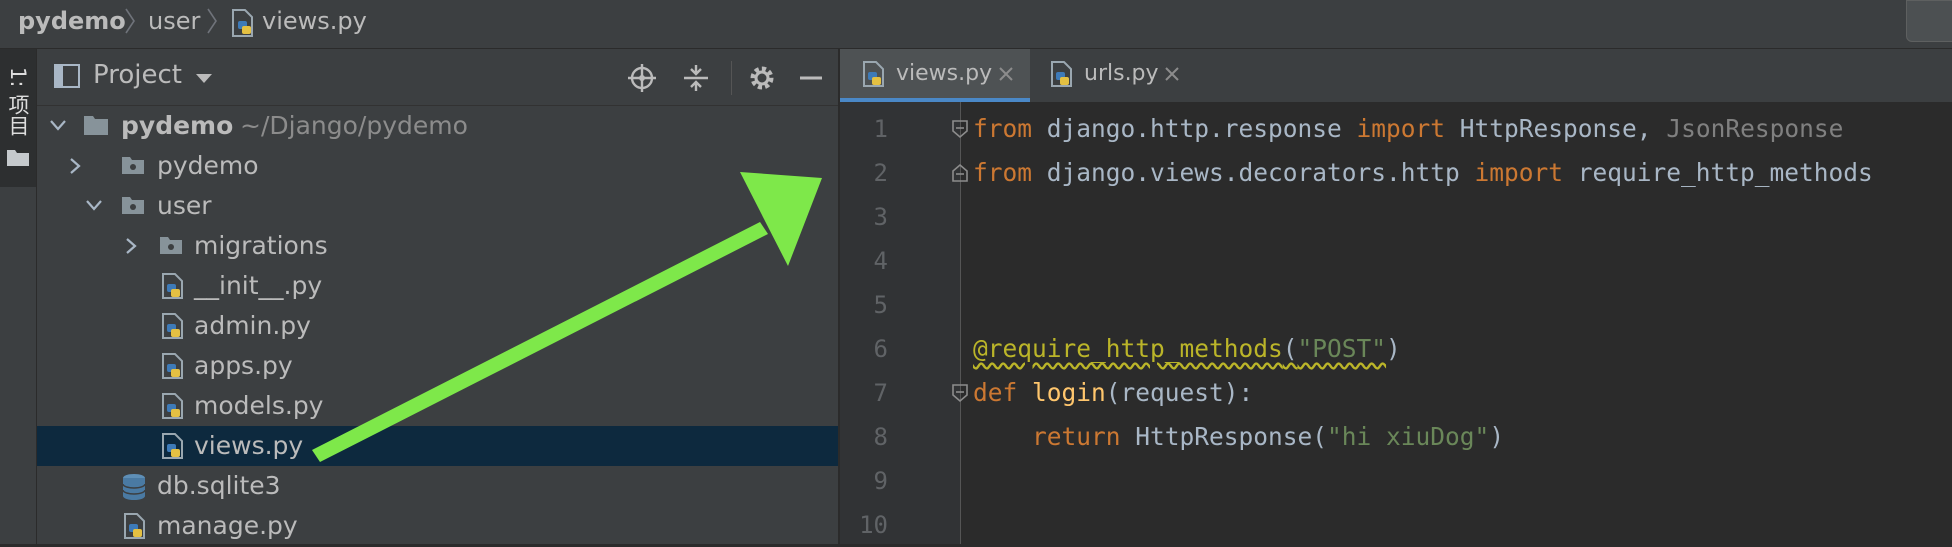  Describe the element at coordinates (249, 445) in the screenshot. I see `tree-item-label: views.py` at that location.